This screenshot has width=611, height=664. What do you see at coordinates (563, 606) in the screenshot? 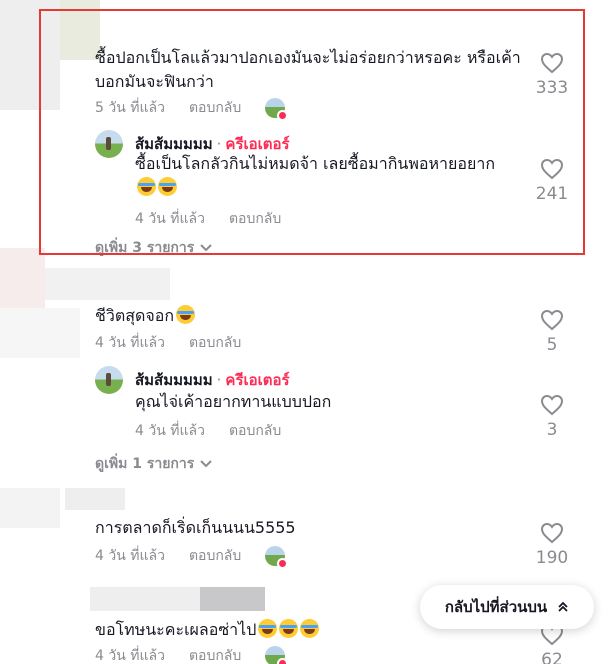
I see `double-chevron-up-icon` at bounding box center [563, 606].